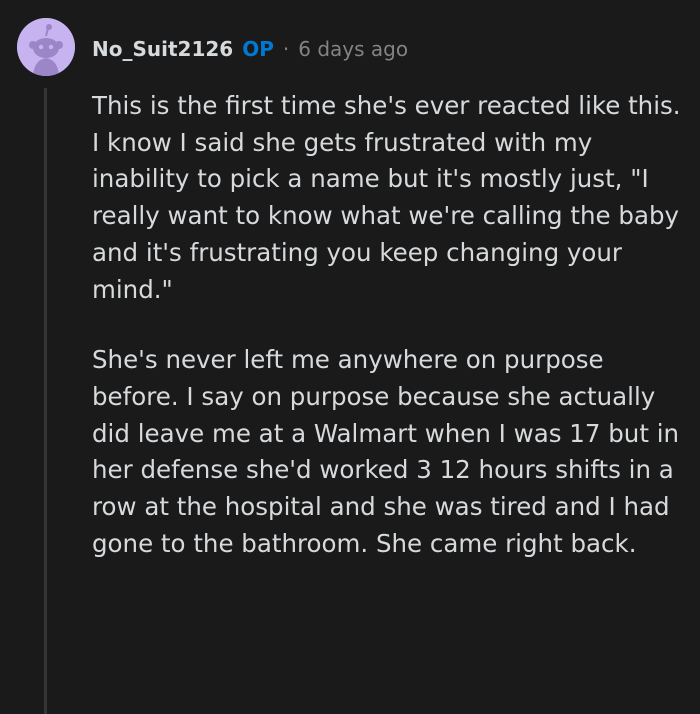 The image size is (700, 714). I want to click on comment-header: No_Suit2126 OP · 6 days ago, so click(250, 49).